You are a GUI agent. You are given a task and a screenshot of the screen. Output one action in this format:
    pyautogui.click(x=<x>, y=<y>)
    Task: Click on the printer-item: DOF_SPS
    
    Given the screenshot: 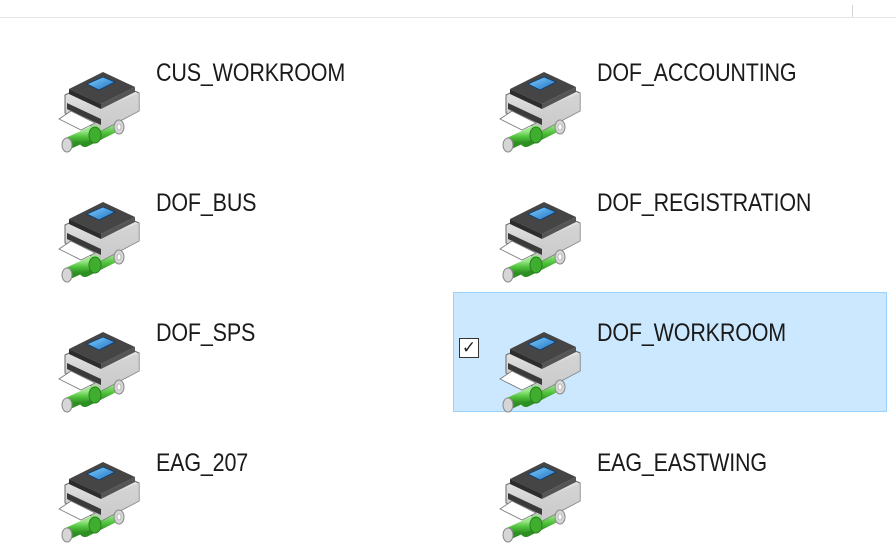 What is the action you would take?
    pyautogui.click(x=229, y=352)
    